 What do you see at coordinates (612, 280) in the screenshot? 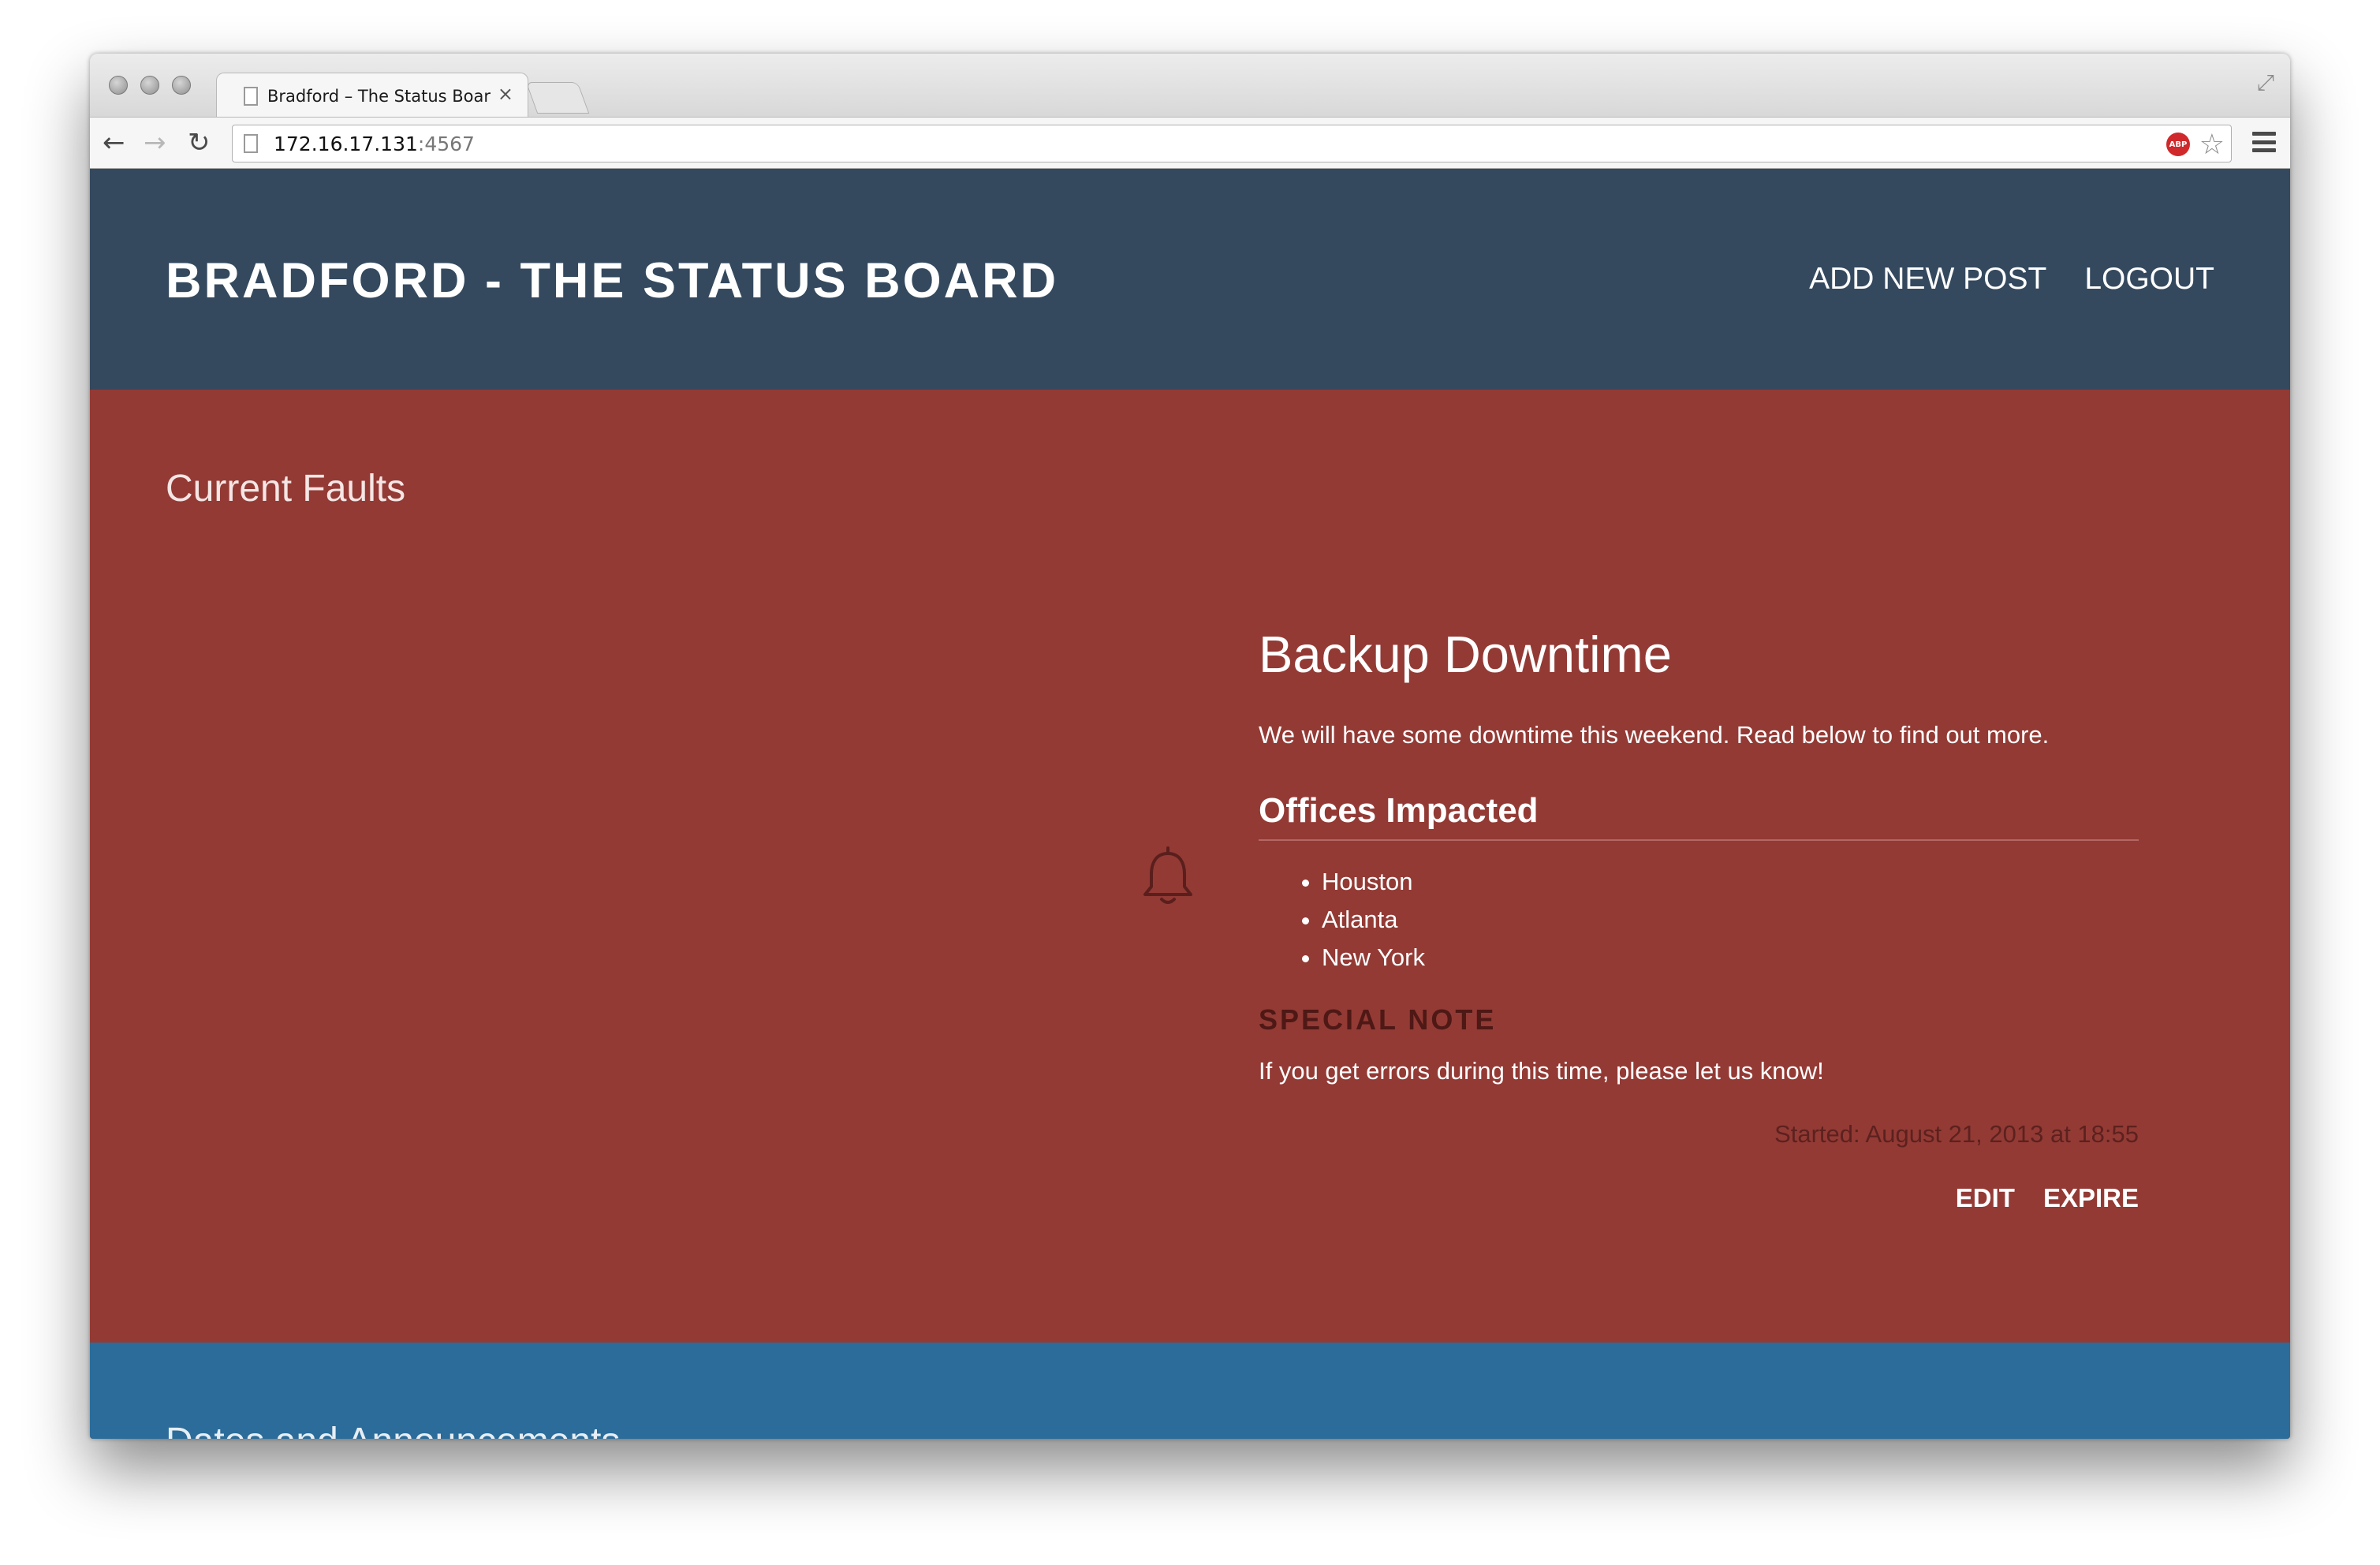
I see `site-title: BRADFORD - THE STATUS BOARD` at bounding box center [612, 280].